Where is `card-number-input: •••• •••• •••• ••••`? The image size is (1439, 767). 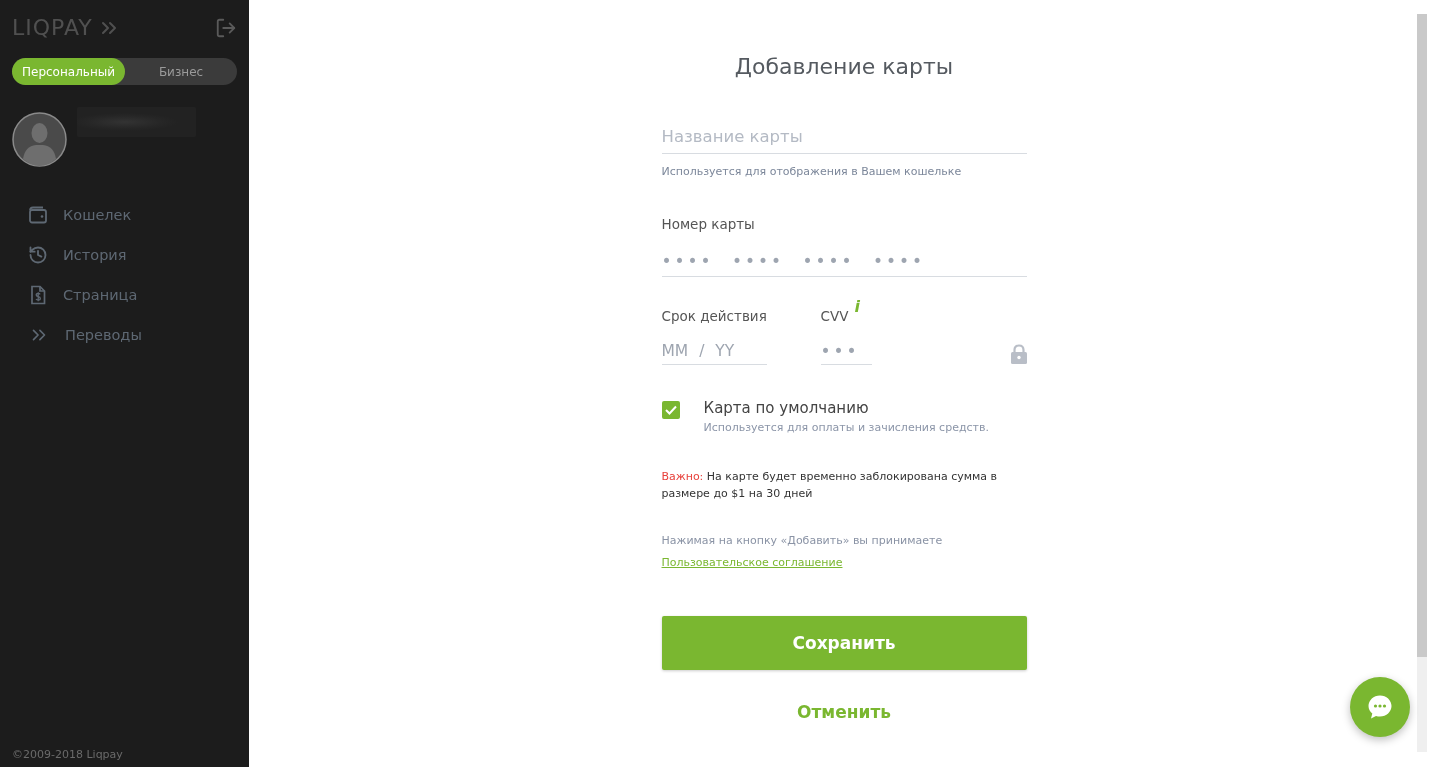
card-number-input: •••• •••• •••• •••• is located at coordinates (844, 261).